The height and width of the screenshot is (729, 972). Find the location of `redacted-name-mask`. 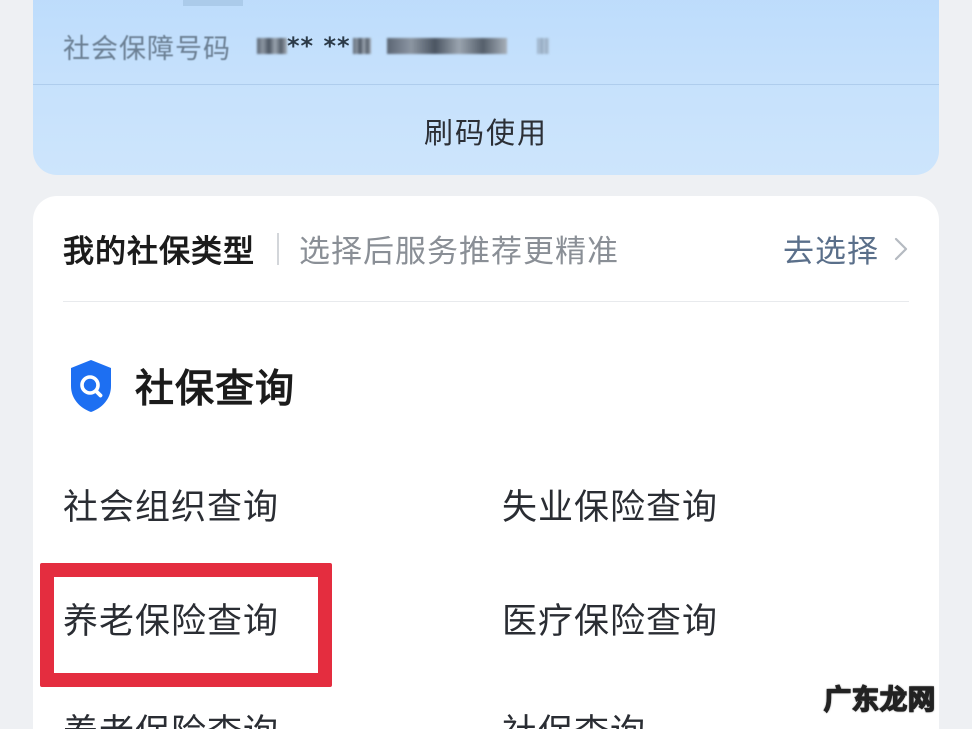

redacted-name-mask is located at coordinates (213, 3).